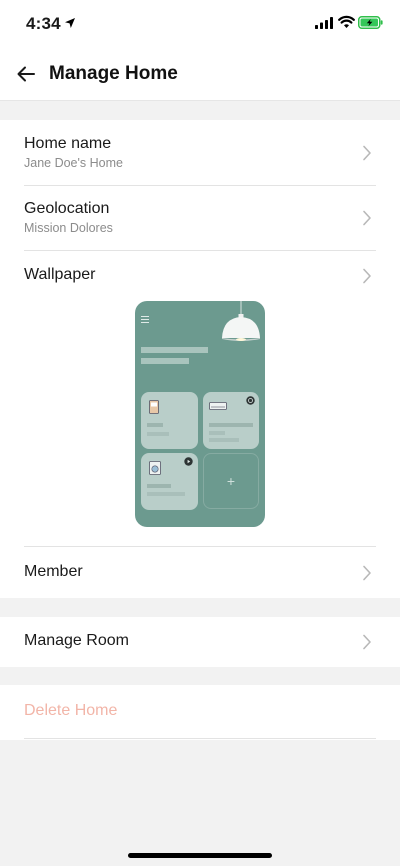 The image size is (400, 866). I want to click on play-icon, so click(188, 461).